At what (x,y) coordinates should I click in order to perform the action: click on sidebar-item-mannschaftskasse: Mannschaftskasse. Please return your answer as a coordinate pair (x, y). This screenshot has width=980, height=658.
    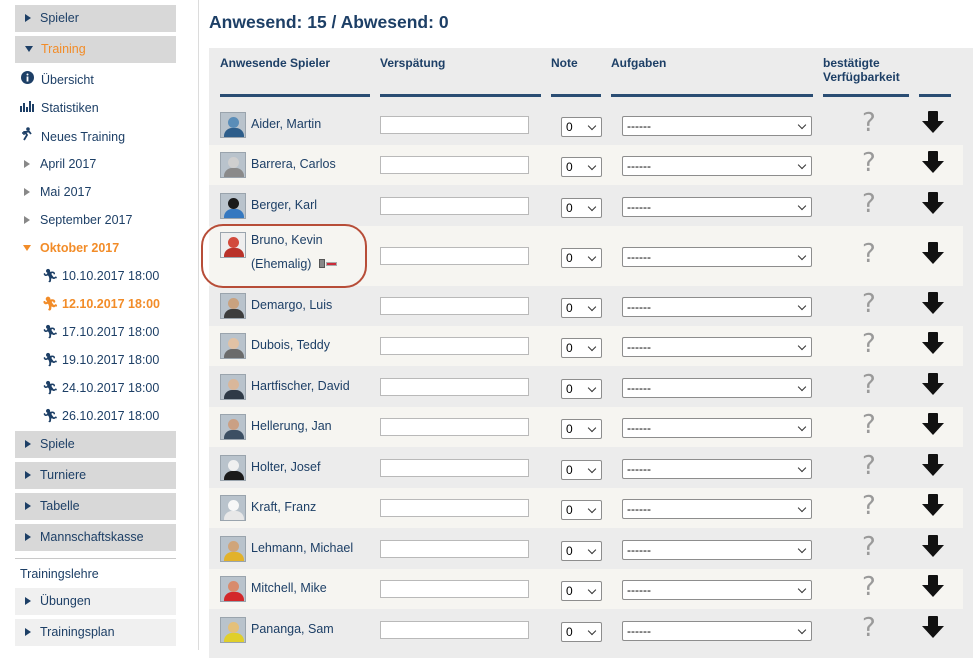
    Looking at the image, I should click on (95, 537).